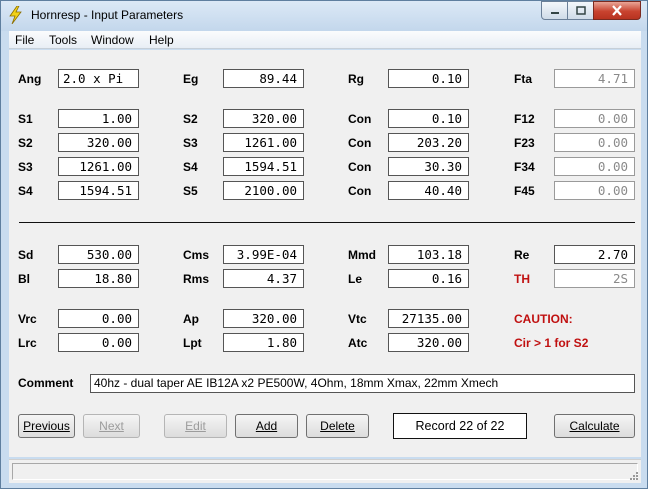  Describe the element at coordinates (522, 255) in the screenshot. I see `re-label: Re` at that location.